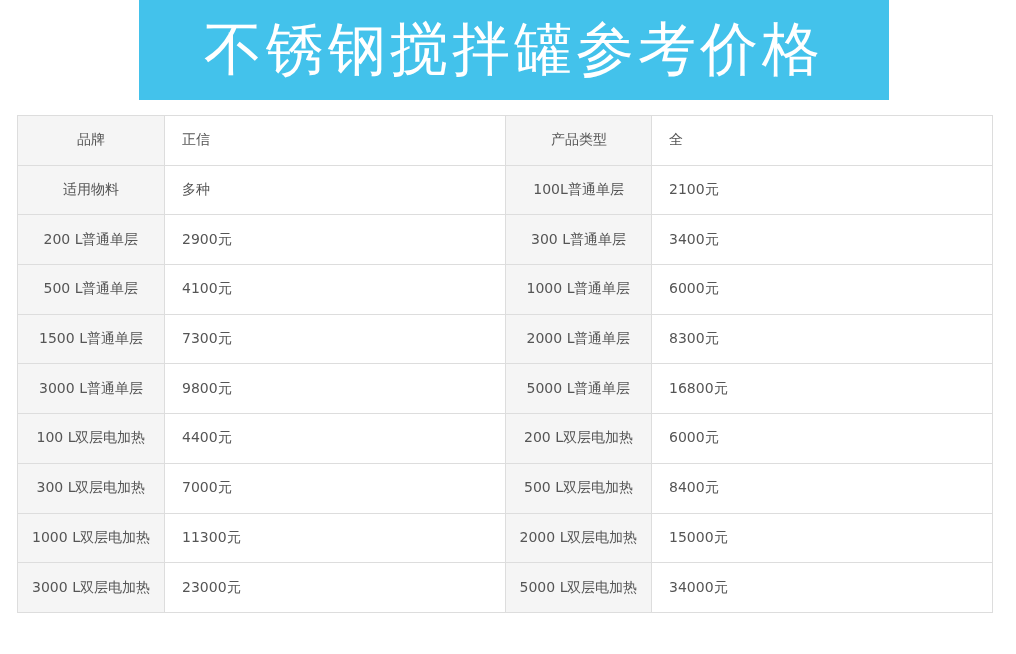 This screenshot has height=654, width=1016. Describe the element at coordinates (91, 488) in the screenshot. I see `label-cell: 300 L双层电加热` at that location.